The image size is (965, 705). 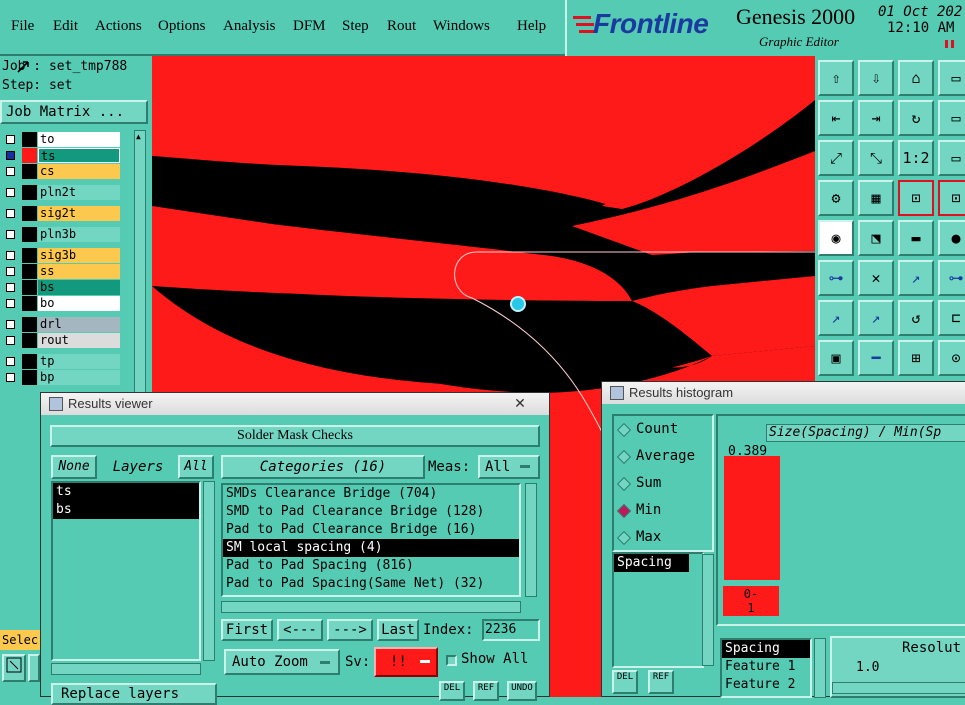 I want to click on hist-ref-button: REF, so click(x=661, y=682).